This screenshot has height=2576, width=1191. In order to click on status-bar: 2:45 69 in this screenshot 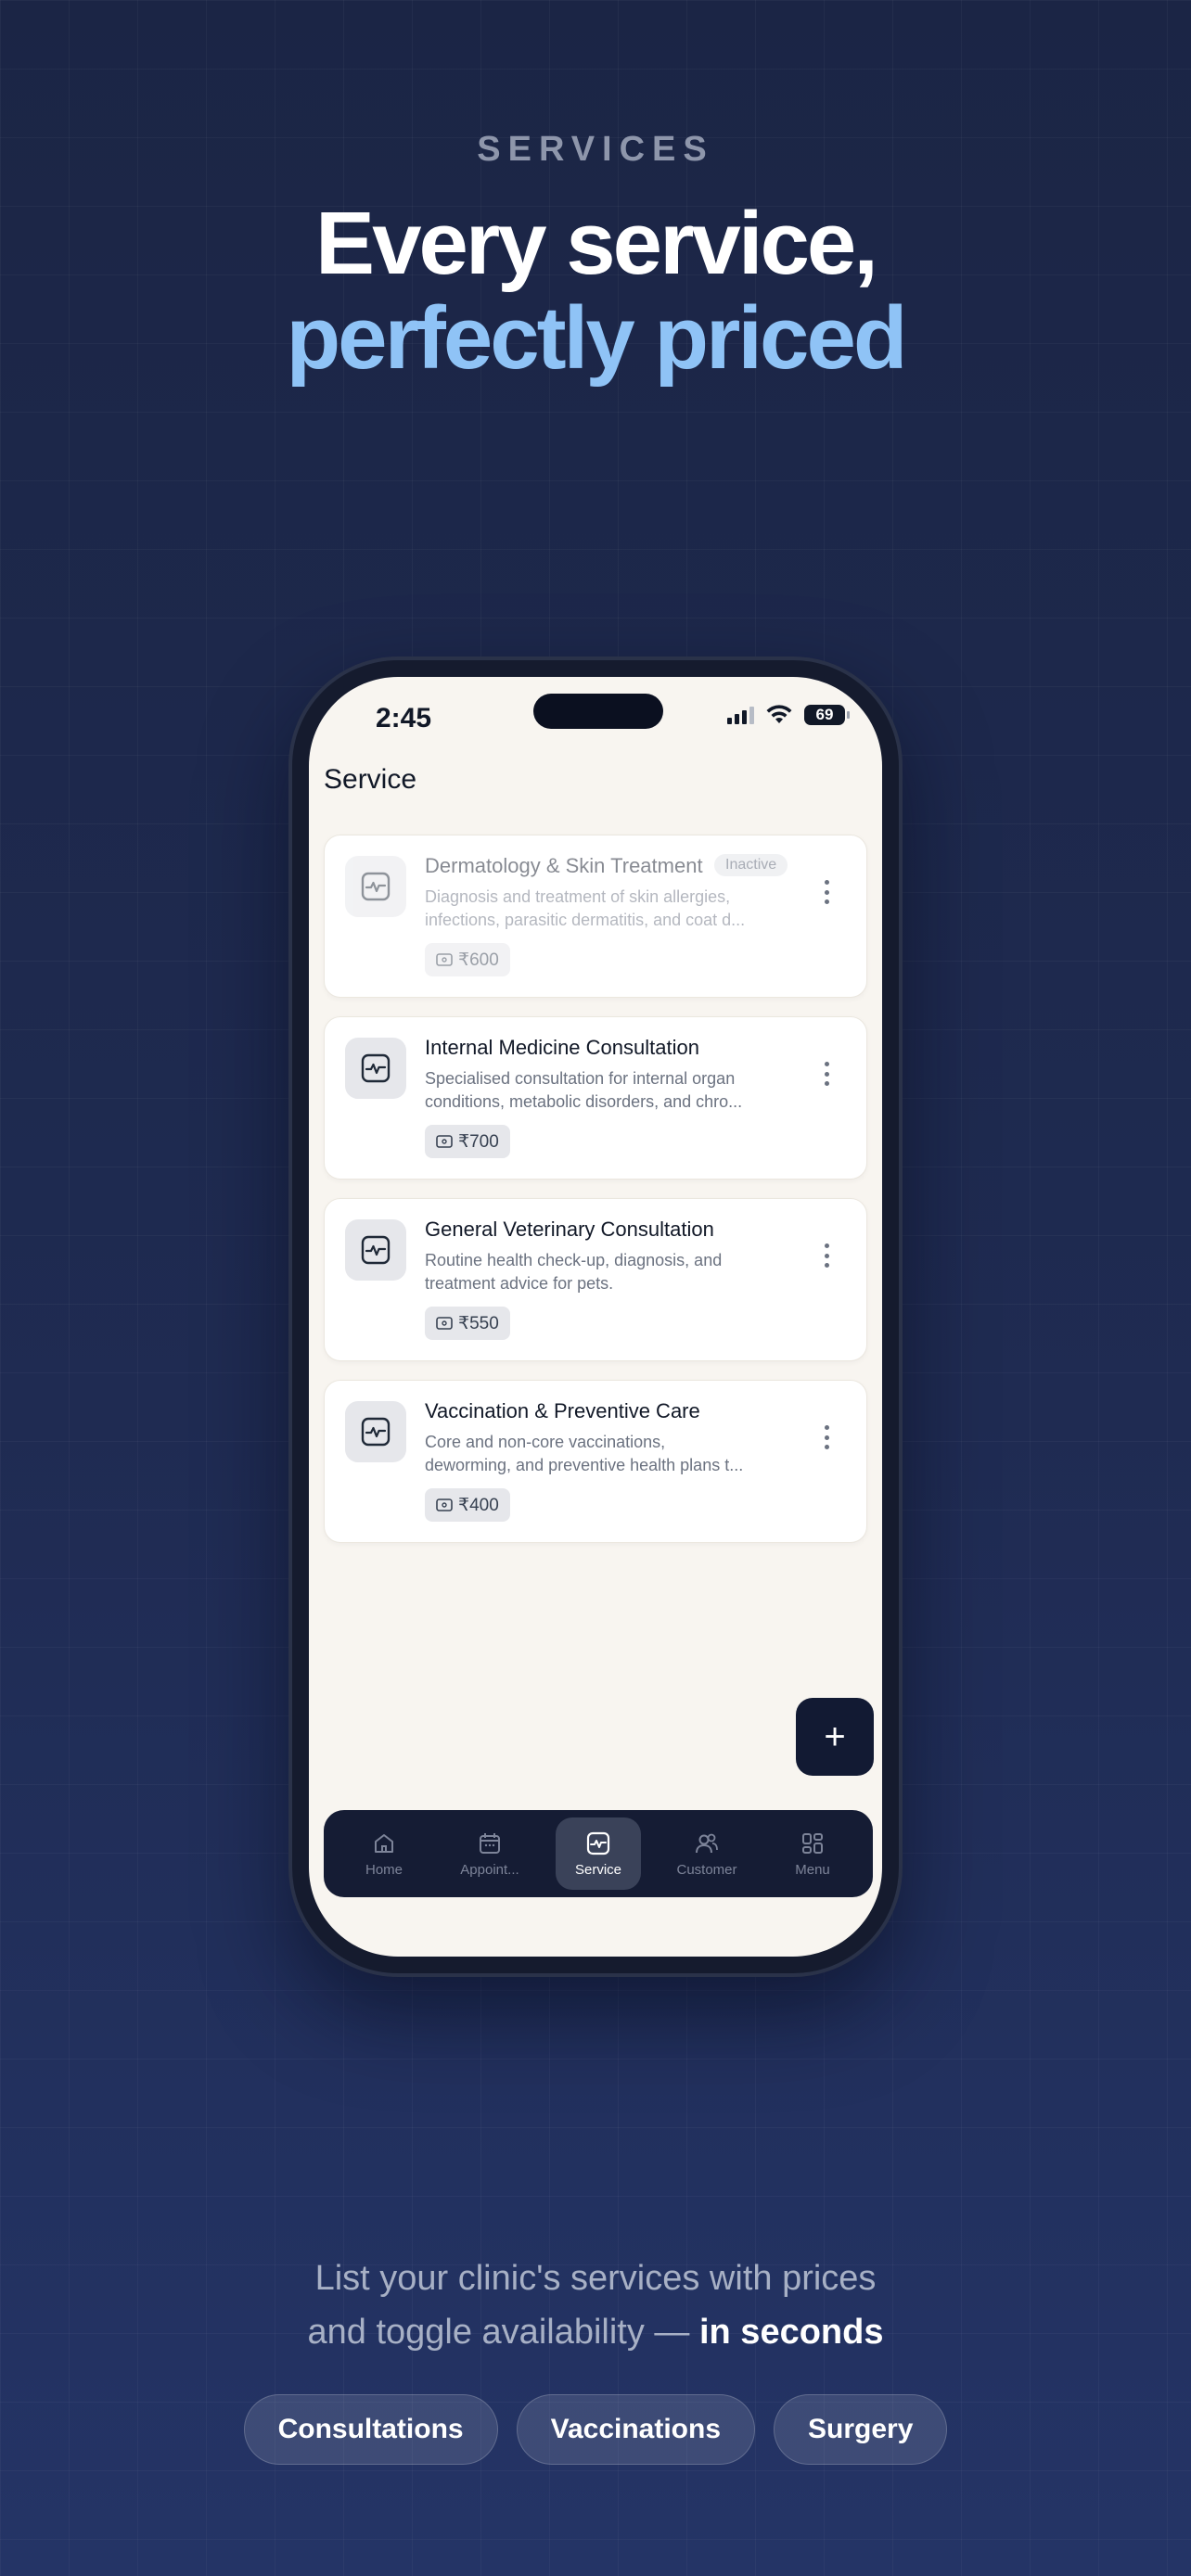, I will do `click(595, 714)`.